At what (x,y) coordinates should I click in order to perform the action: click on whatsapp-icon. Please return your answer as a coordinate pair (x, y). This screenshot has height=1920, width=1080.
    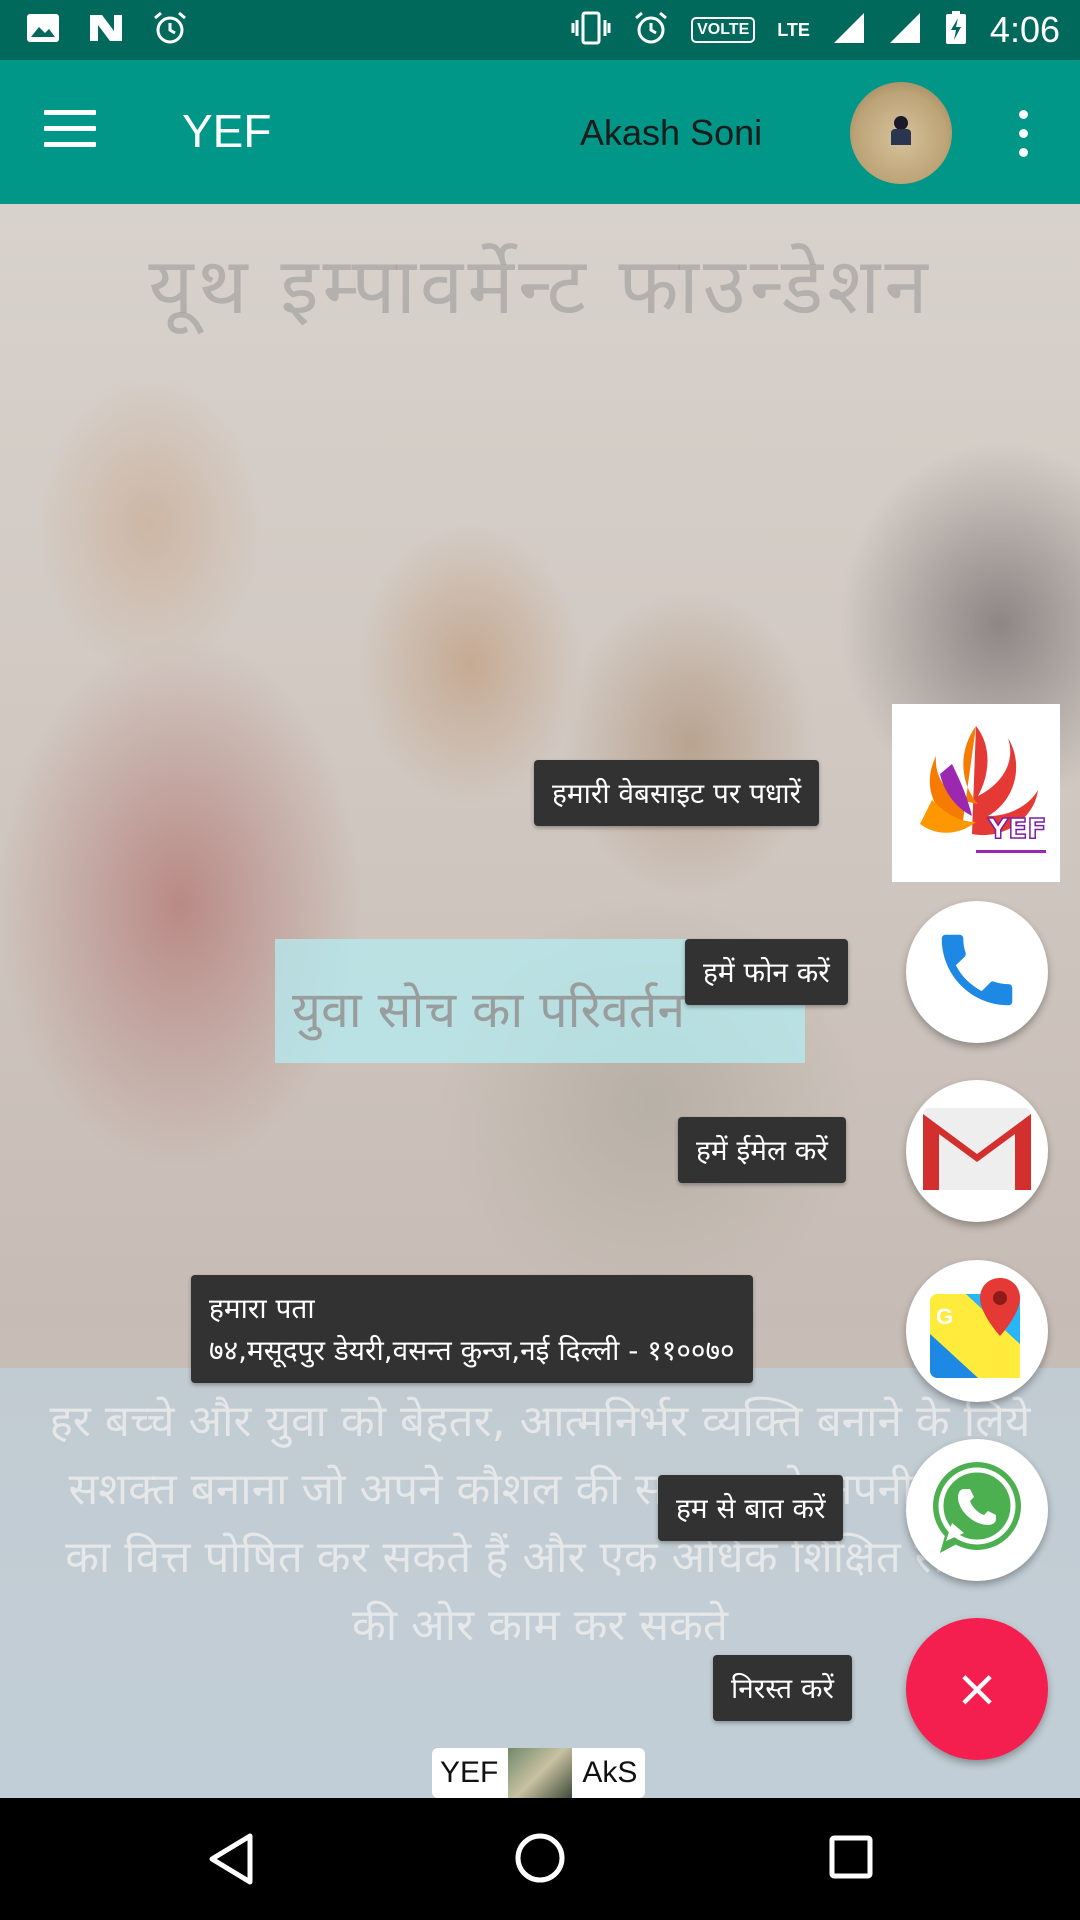
    Looking at the image, I should click on (977, 1510).